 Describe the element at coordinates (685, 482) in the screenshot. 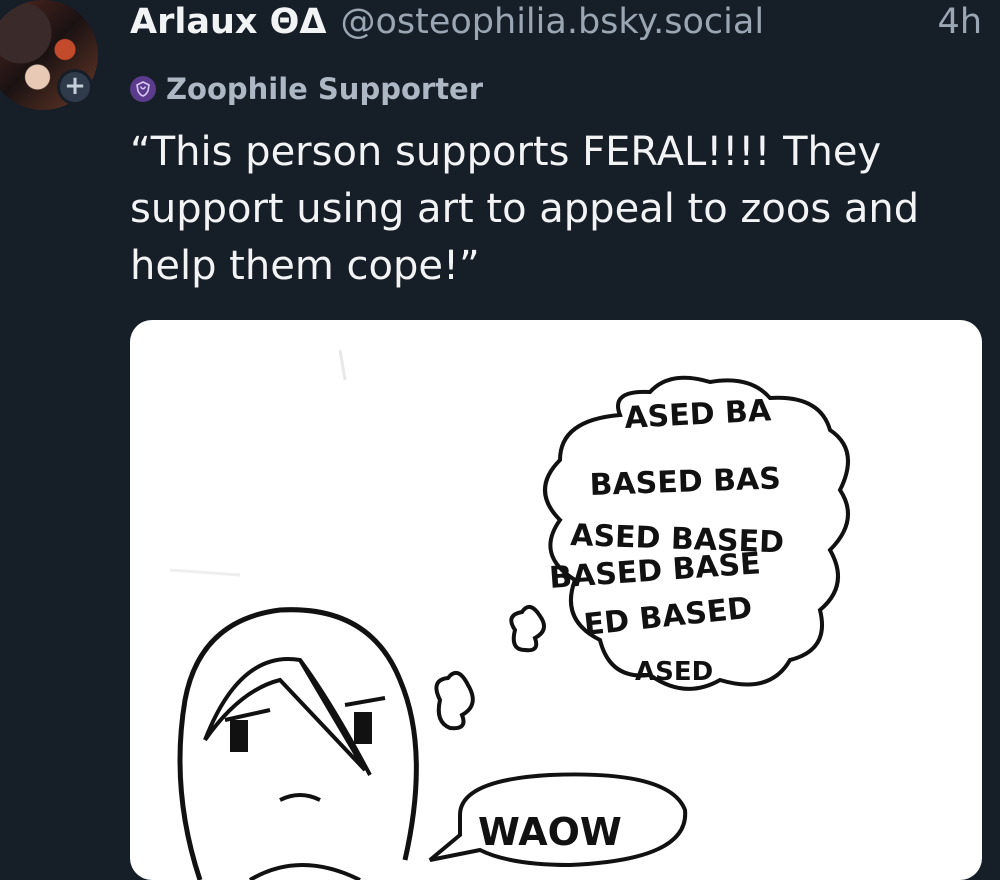

I see `thought-line: BASED BAS` at that location.